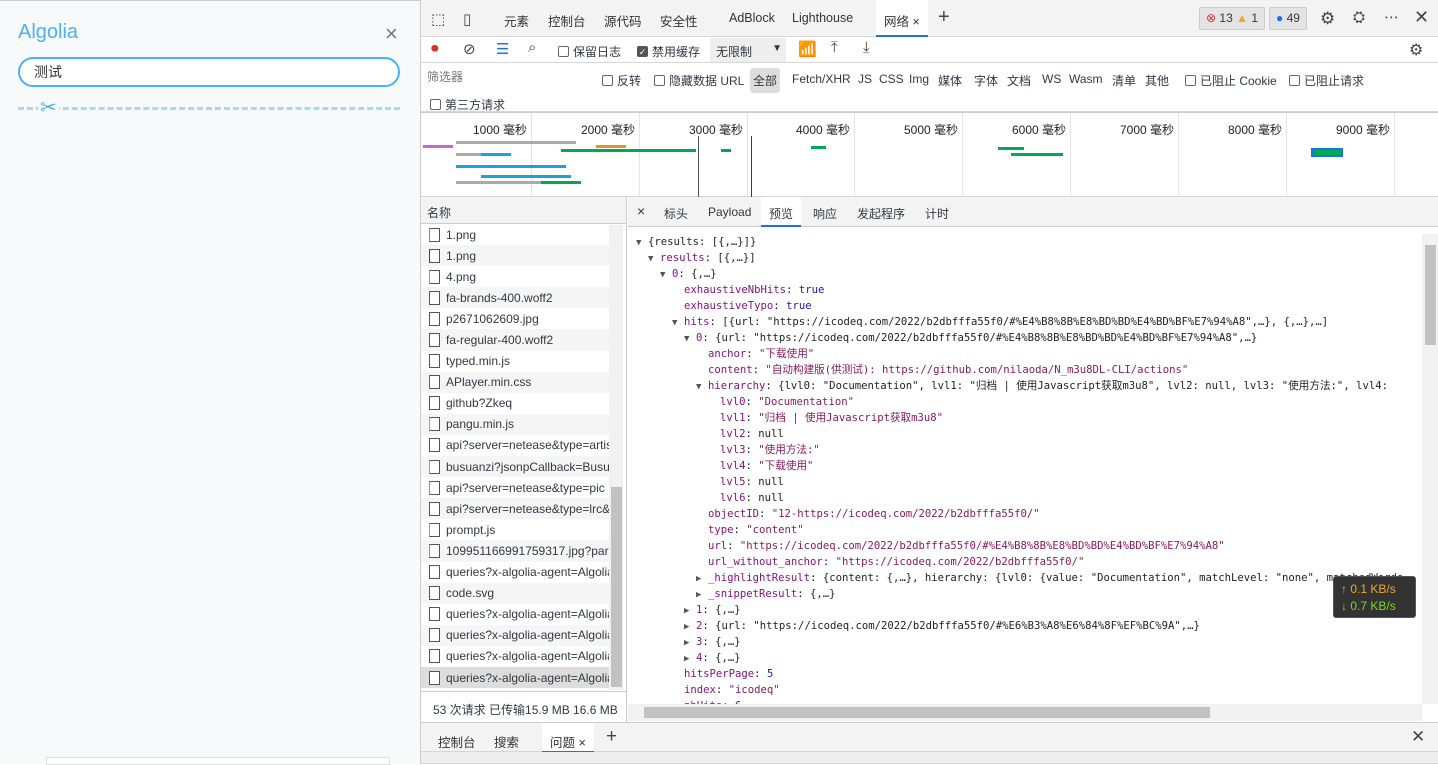 The width and height of the screenshot is (1438, 765). I want to click on tab-response: 响应, so click(825, 213).